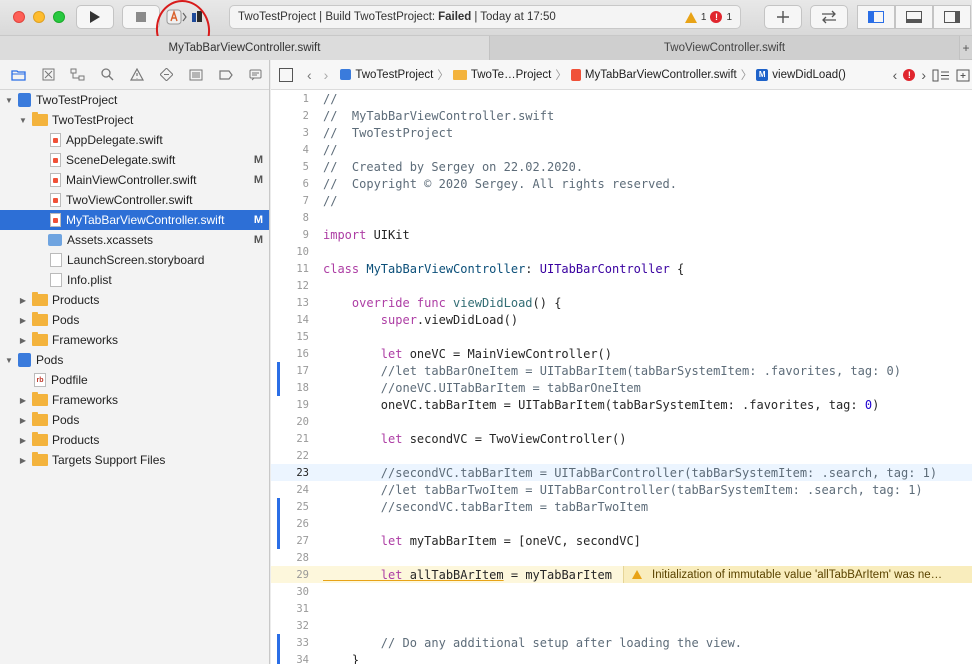  I want to click on tab-twoviewcontroller: TwoViewController.swift, so click(725, 48).